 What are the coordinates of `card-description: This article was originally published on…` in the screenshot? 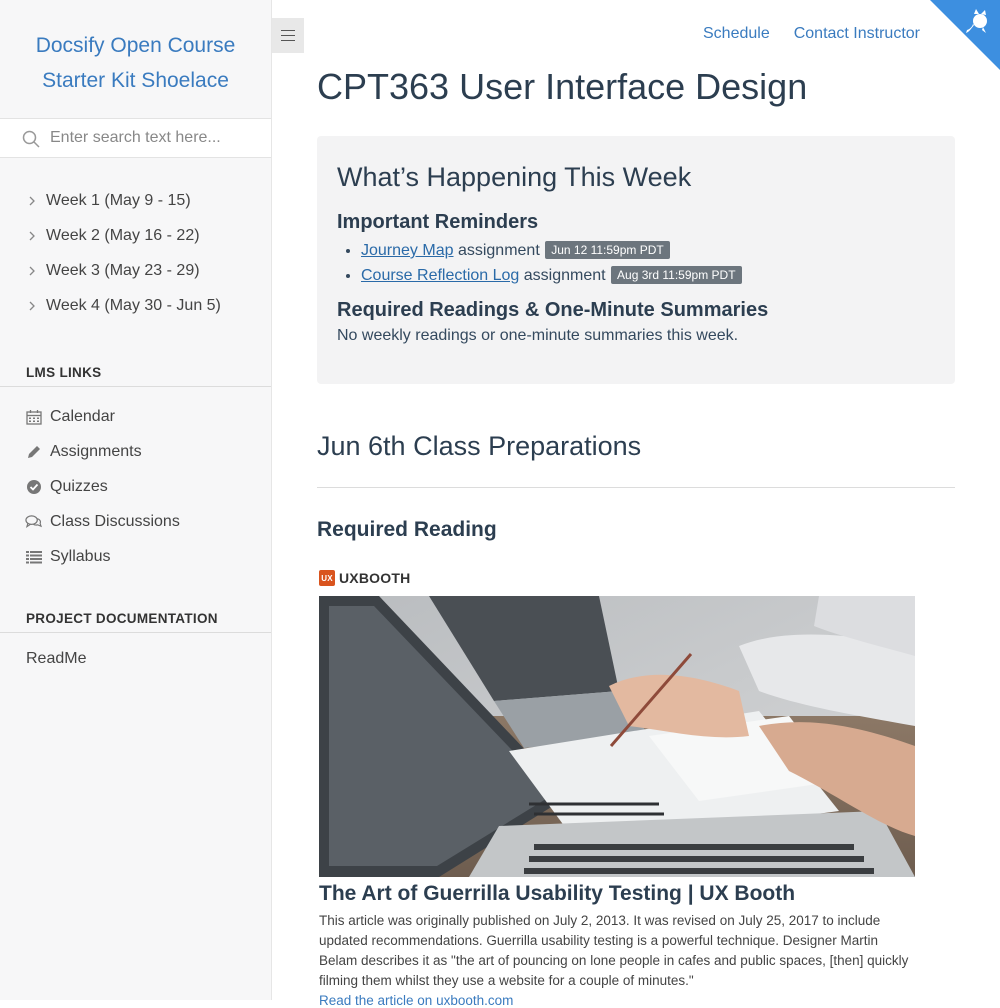 It's located at (614, 950).